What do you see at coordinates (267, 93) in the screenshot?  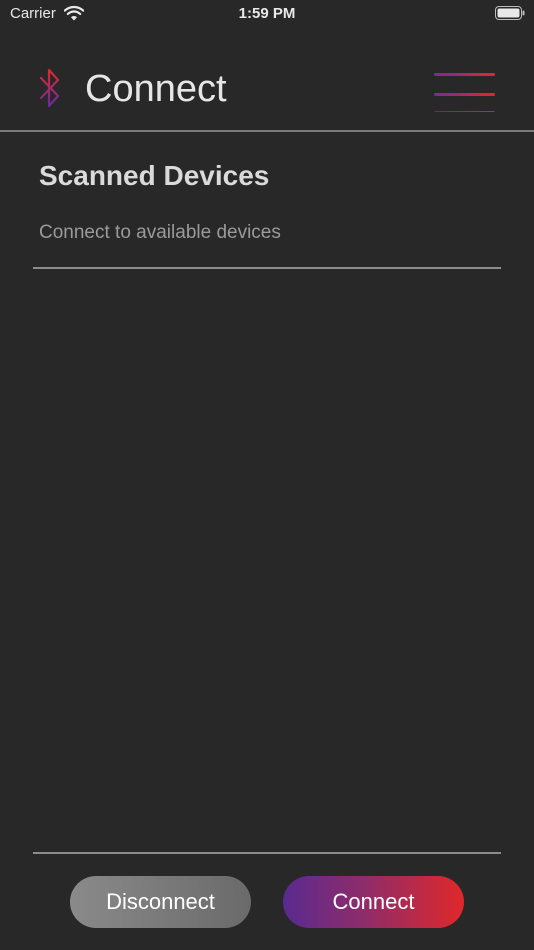 I see `nav-header: Connect` at bounding box center [267, 93].